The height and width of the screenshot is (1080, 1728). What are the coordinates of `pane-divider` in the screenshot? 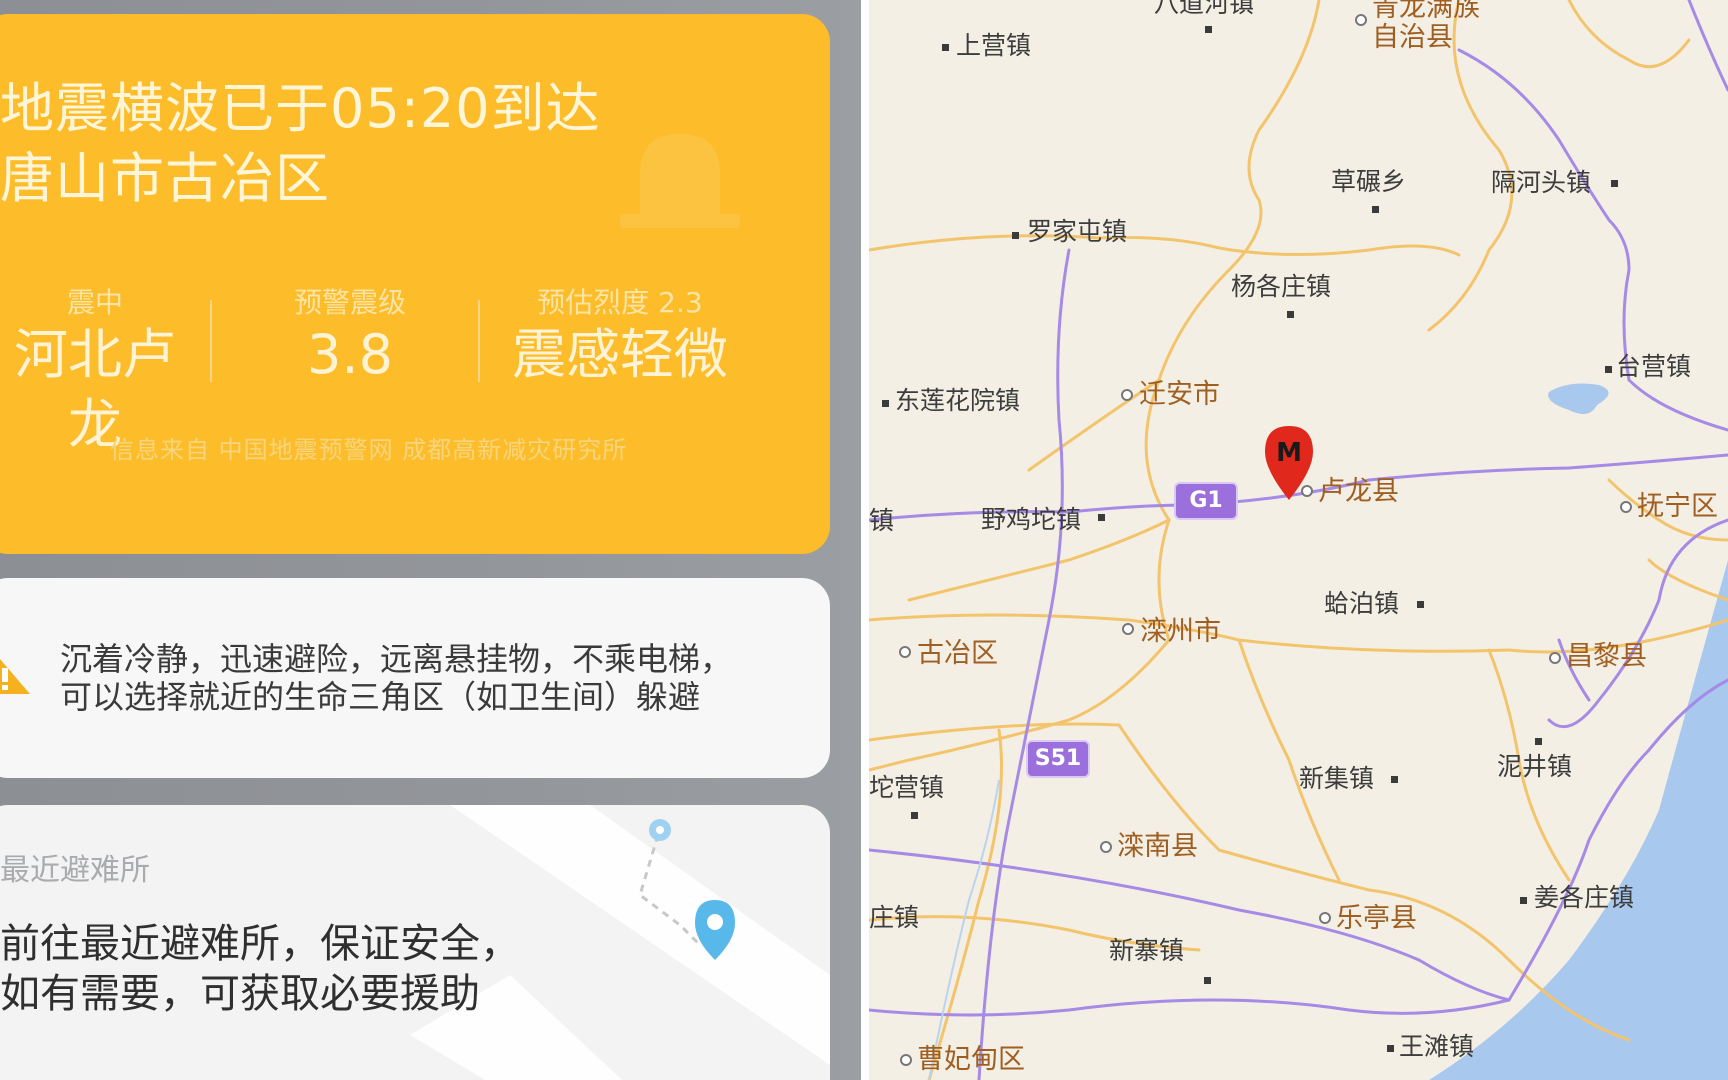 It's located at (865, 540).